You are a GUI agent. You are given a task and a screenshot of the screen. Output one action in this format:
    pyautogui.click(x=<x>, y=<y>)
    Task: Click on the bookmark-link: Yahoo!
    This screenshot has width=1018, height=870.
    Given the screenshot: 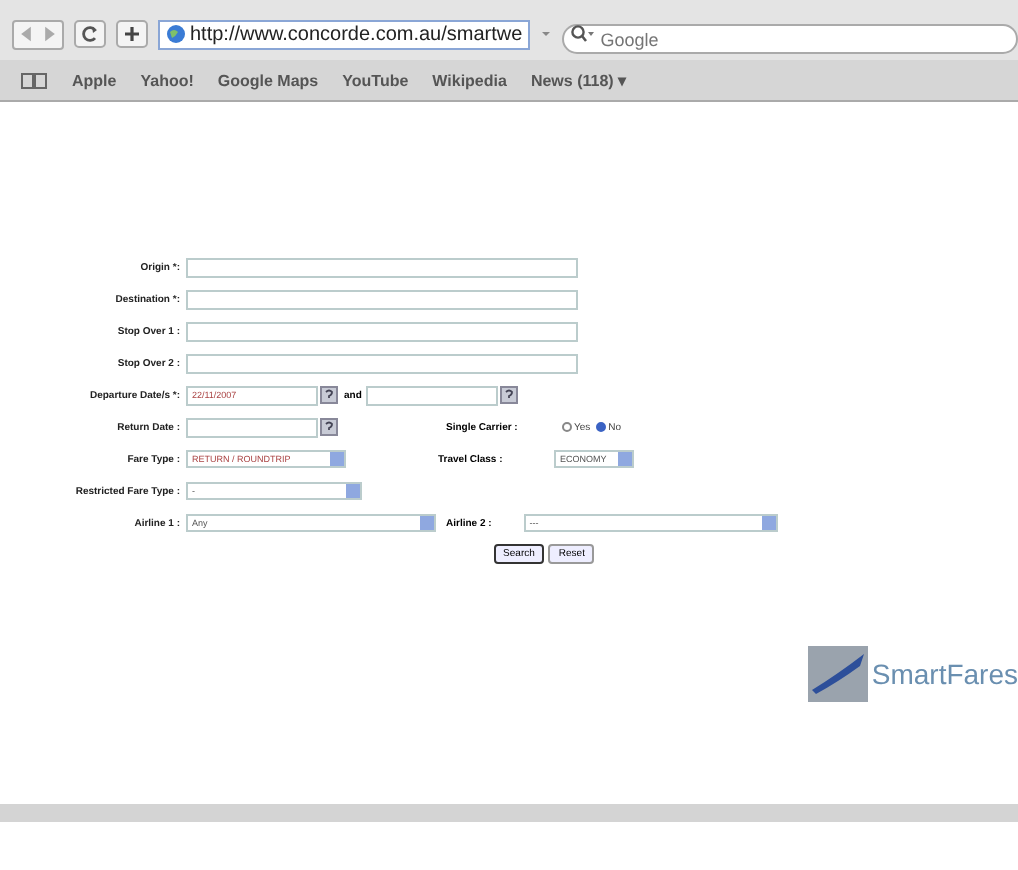 What is the action you would take?
    pyautogui.click(x=167, y=80)
    